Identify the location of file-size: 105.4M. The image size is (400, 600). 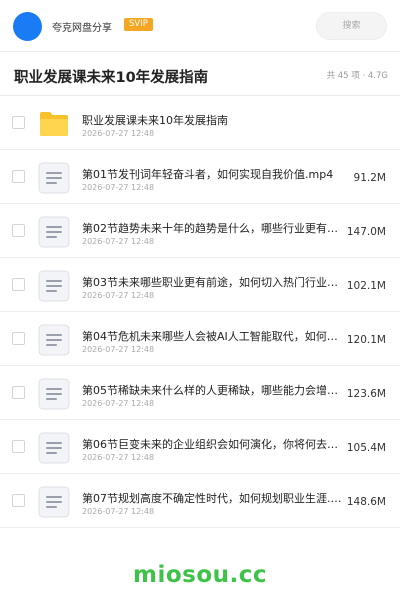
(366, 448).